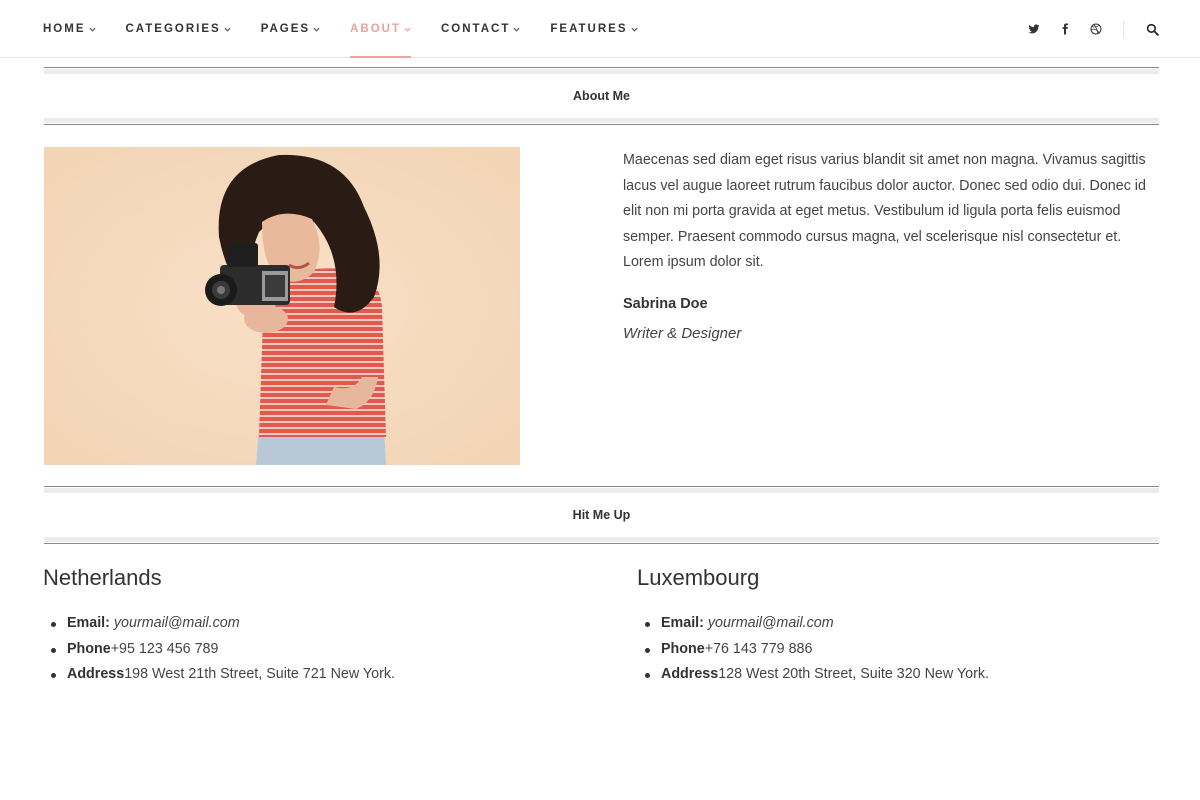 Image resolution: width=1200 pixels, height=800 pixels. I want to click on facebook-icon, so click(1065, 29).